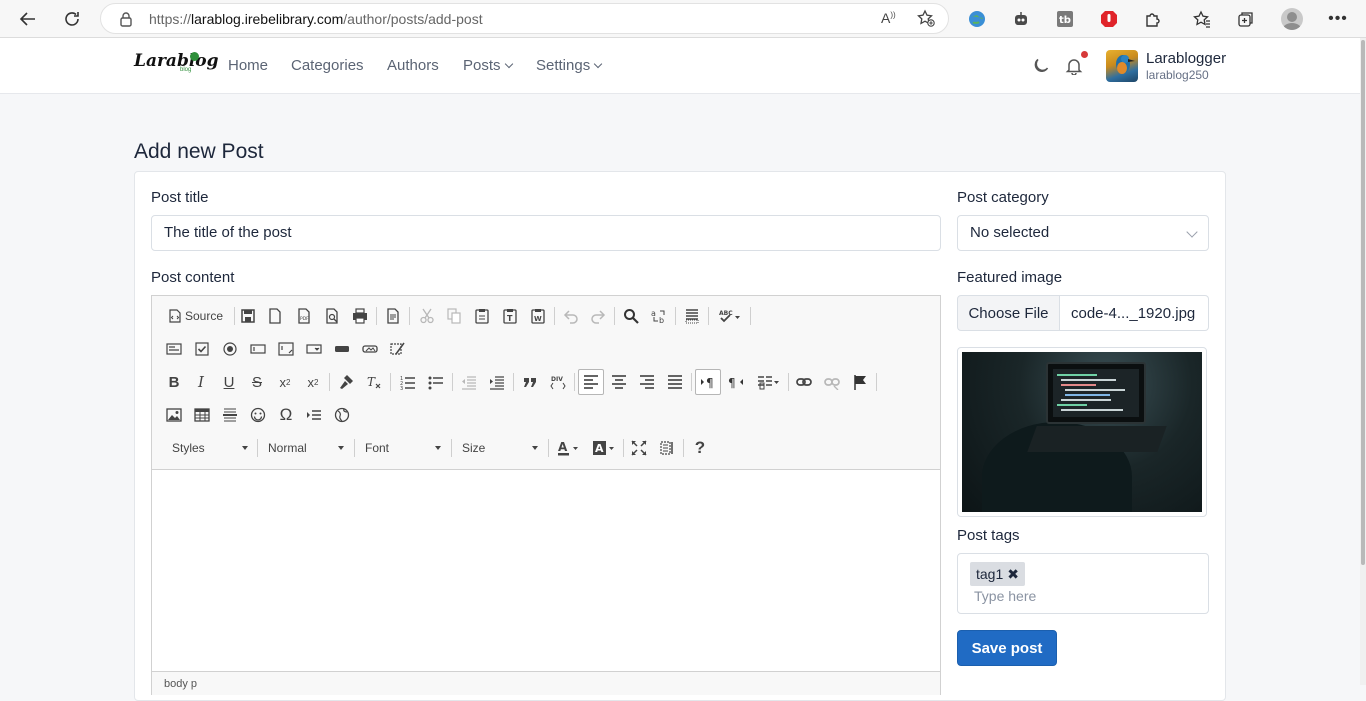 The width and height of the screenshot is (1366, 701). Describe the element at coordinates (700, 448) in the screenshot. I see `help-icon: ?` at that location.